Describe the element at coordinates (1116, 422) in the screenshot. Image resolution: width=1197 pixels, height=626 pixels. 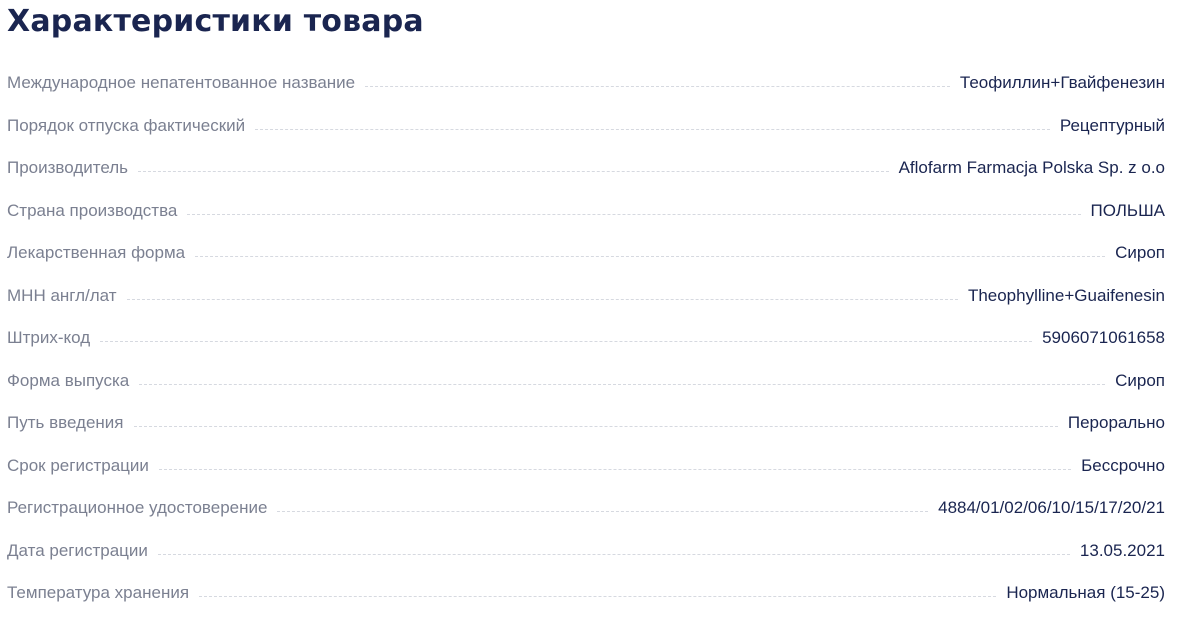
I see `spec-value: Перорально` at that location.